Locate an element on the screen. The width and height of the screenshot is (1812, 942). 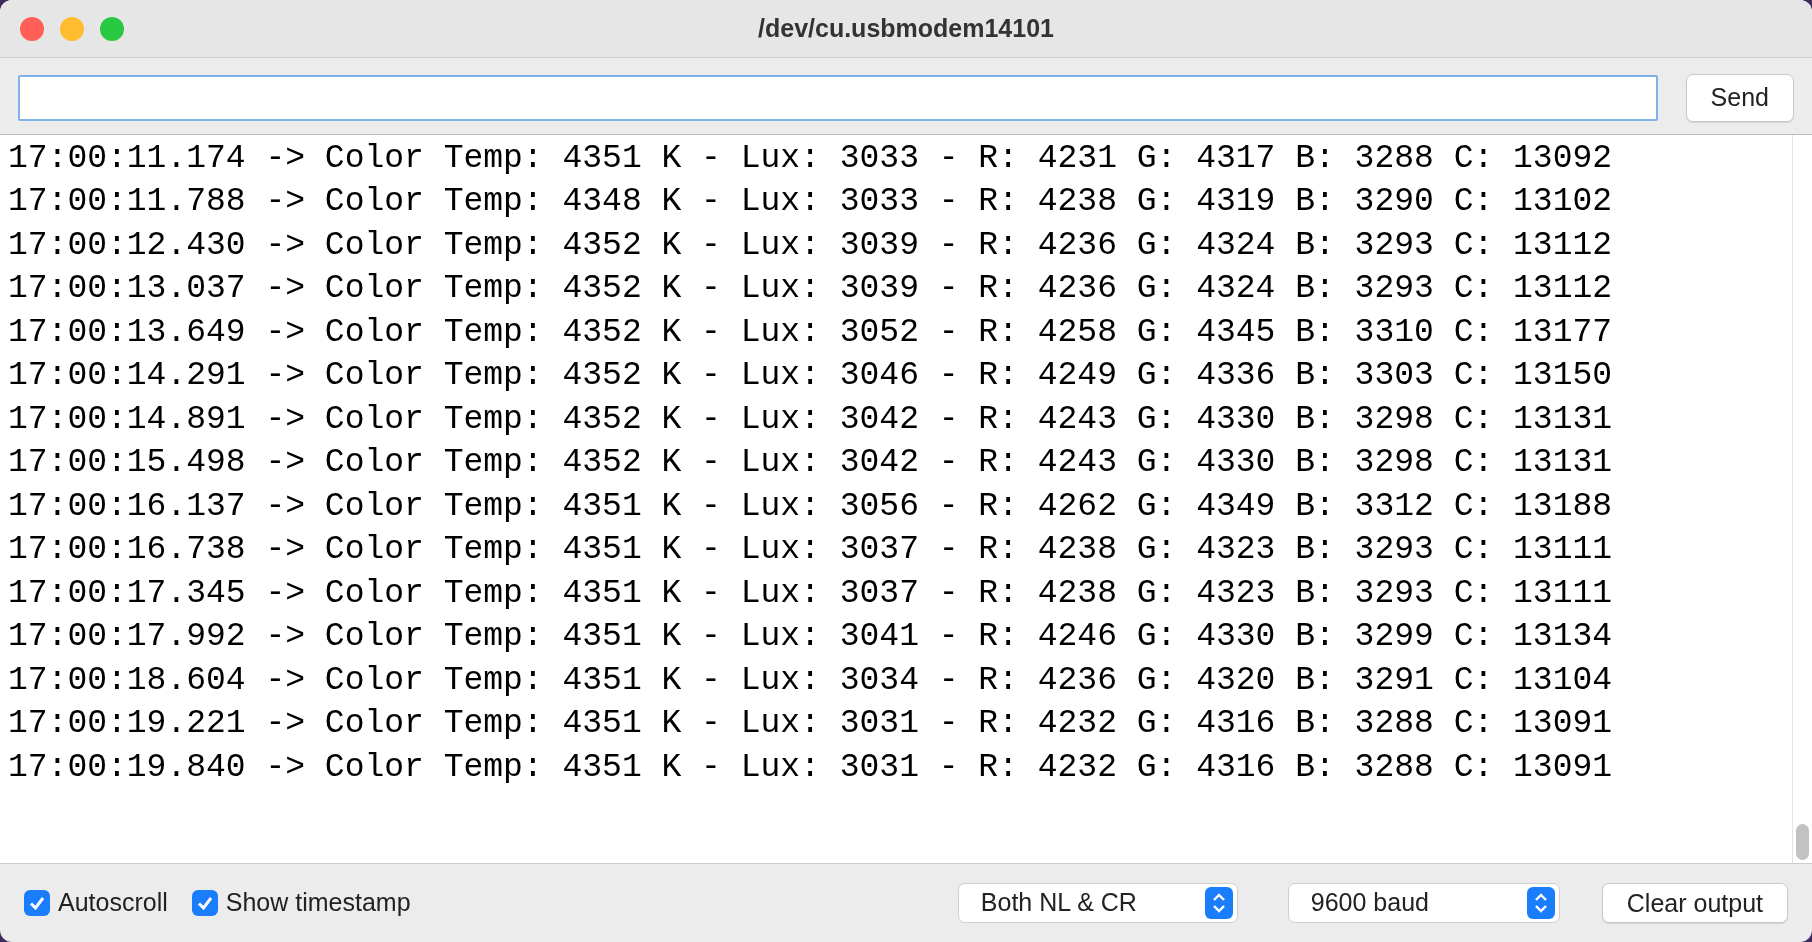
send-button: Send is located at coordinates (1739, 98).